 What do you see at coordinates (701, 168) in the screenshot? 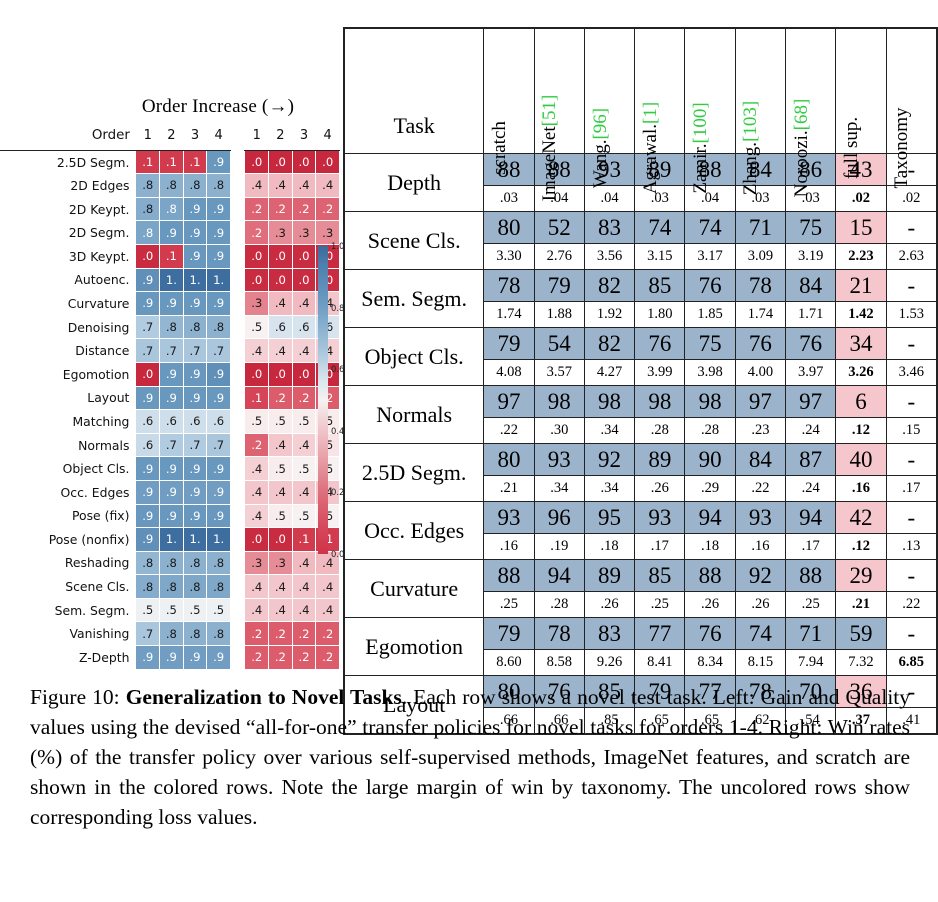
I see `column-header-name: Zamir.` at bounding box center [701, 168].